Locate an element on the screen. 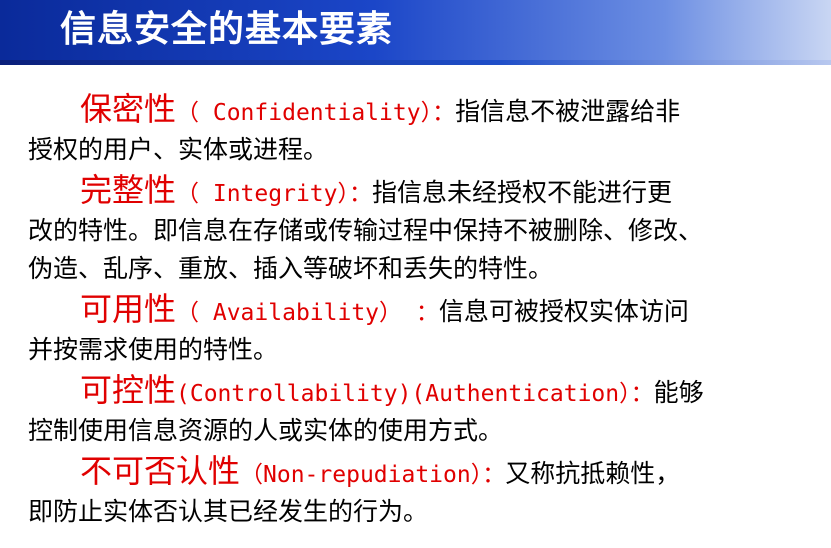 The image size is (831, 548). item-desc: 能够 is located at coordinates (678, 392).